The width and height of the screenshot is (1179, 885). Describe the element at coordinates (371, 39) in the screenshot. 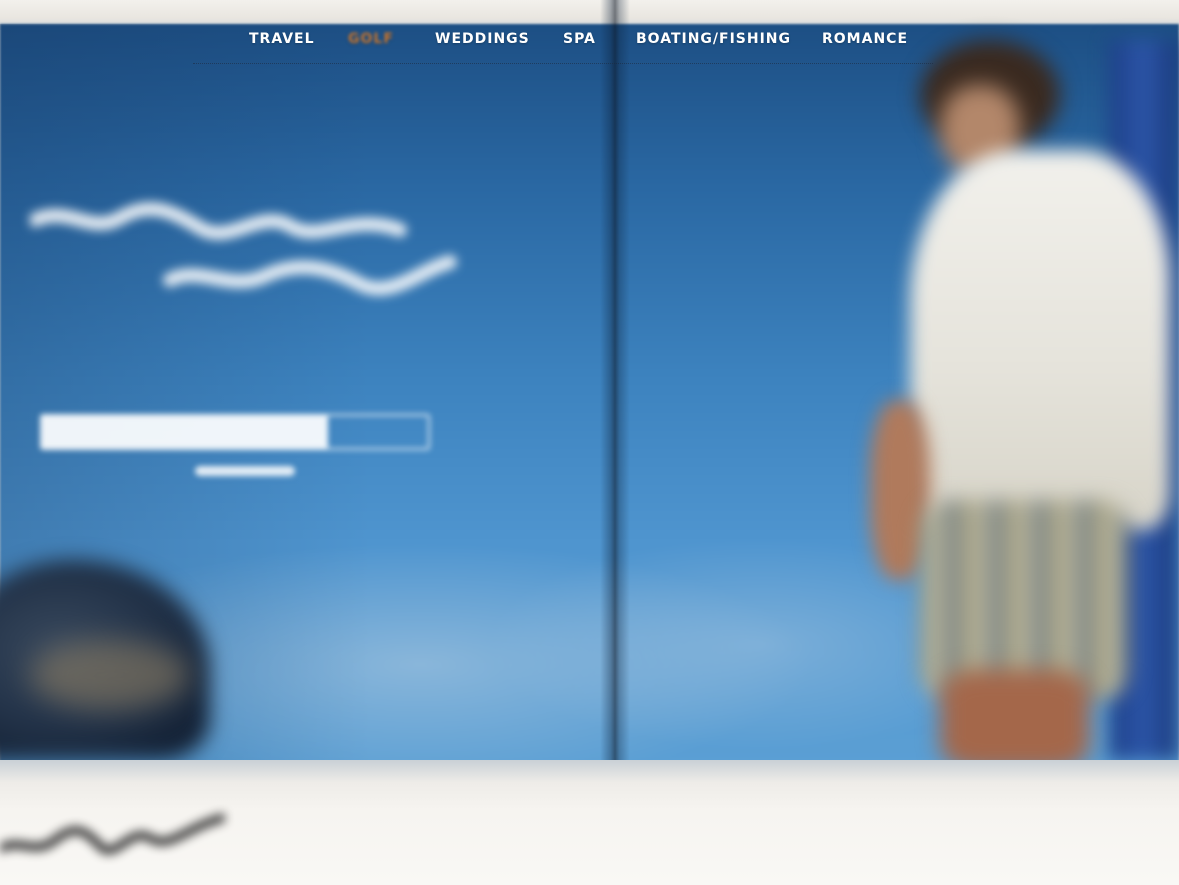

I see `nav-item-golf: GOLF` at that location.